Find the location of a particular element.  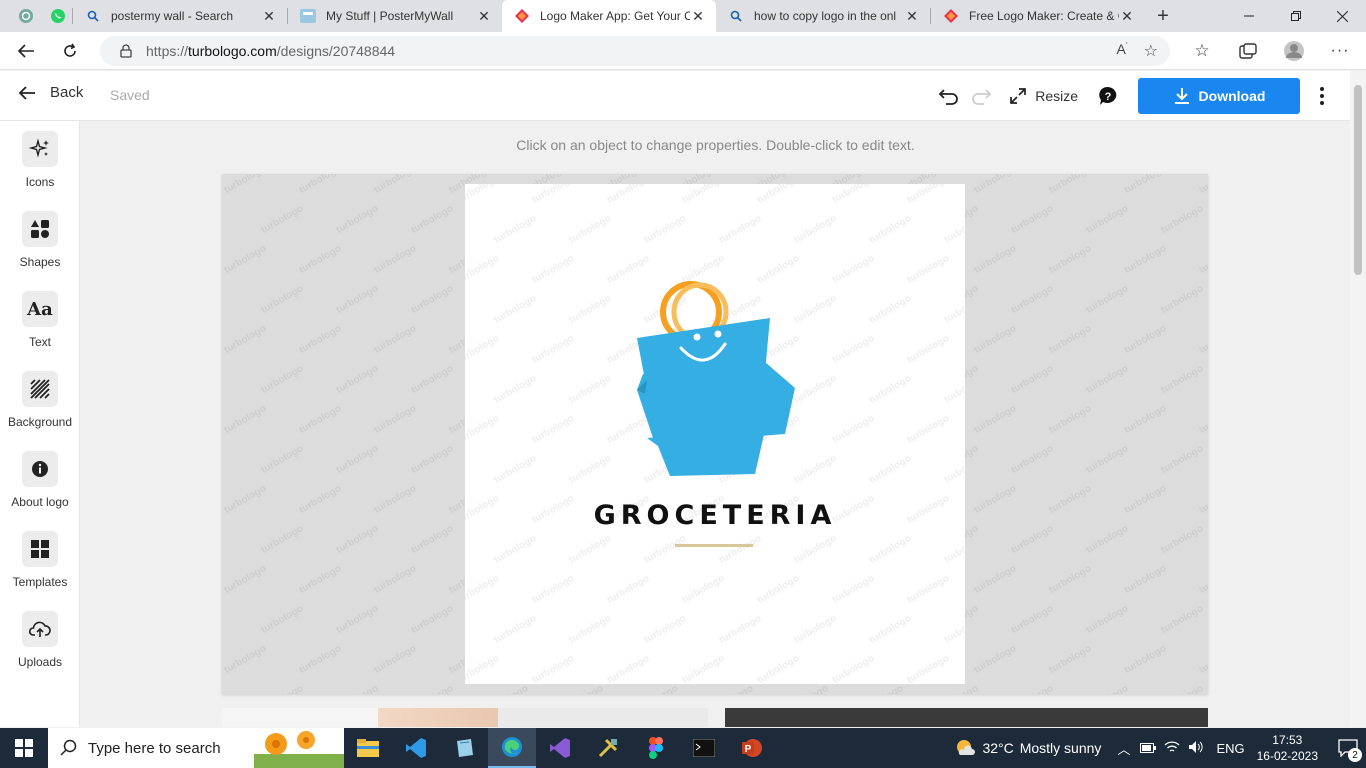

close-window-button is located at coordinates (1342, 16).